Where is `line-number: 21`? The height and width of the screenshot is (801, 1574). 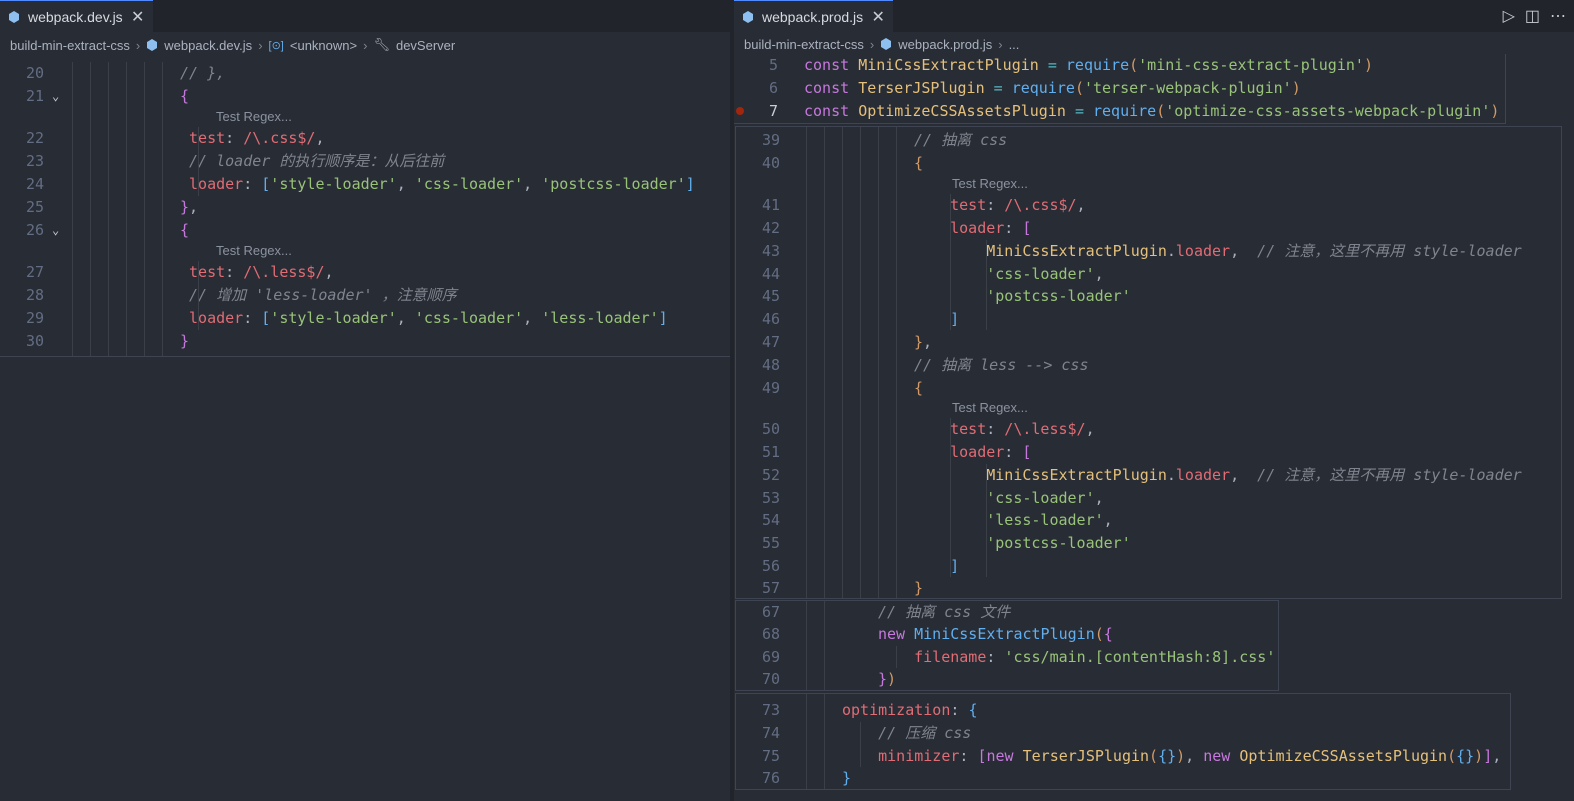 line-number: 21 is located at coordinates (34, 96).